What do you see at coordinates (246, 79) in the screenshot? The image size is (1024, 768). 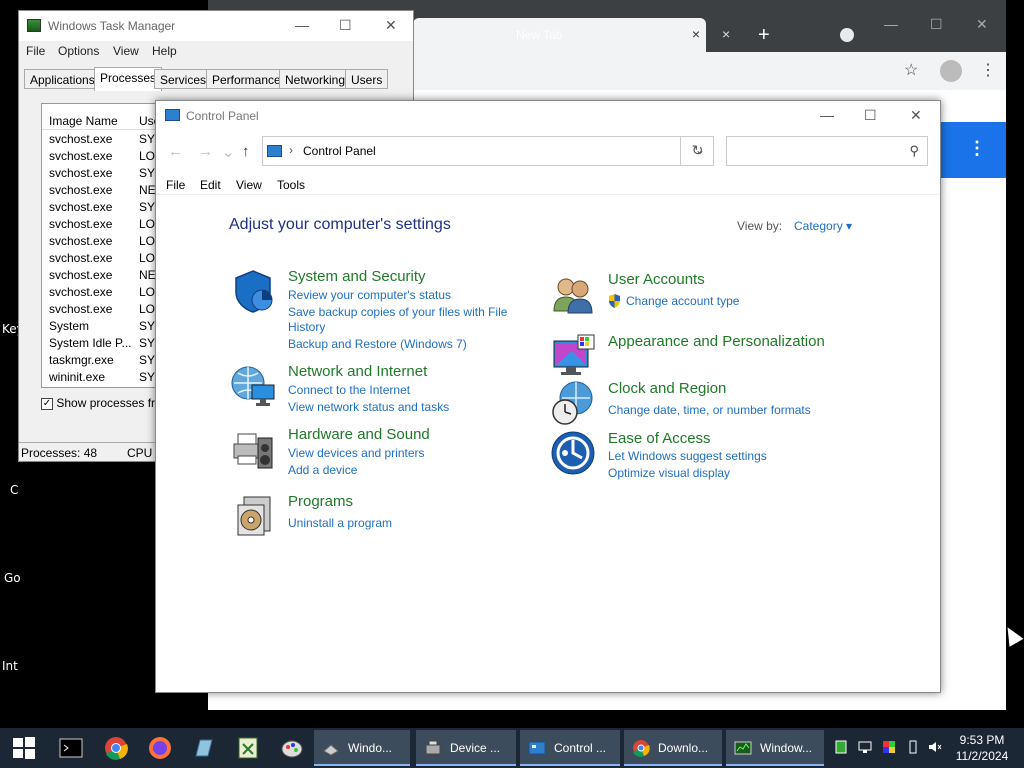 I see `tab-performance: Performance` at bounding box center [246, 79].